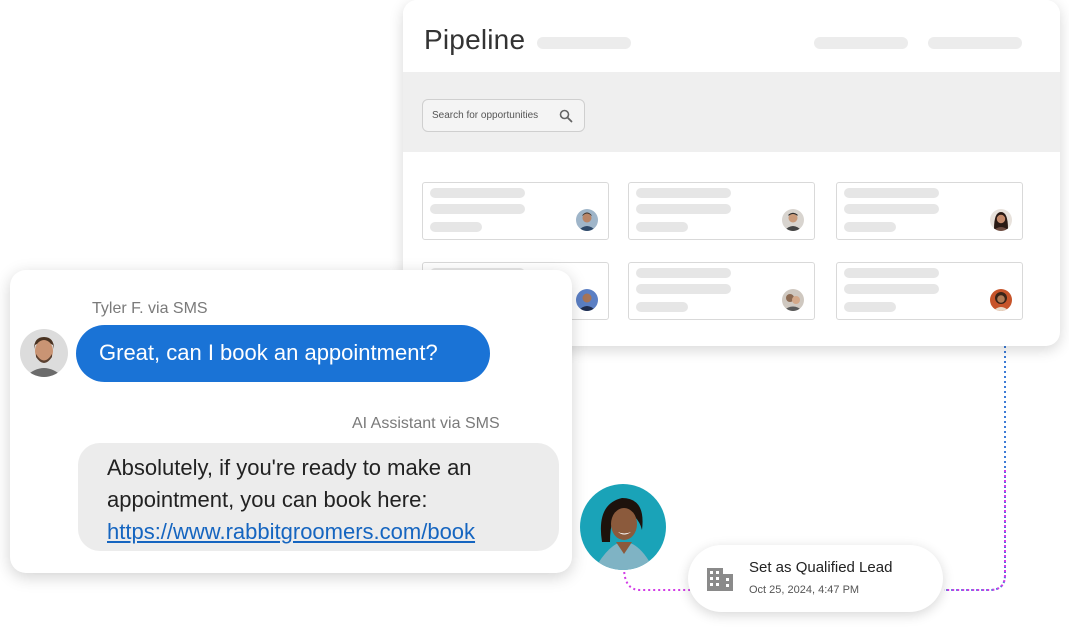 This screenshot has height=633, width=1069. Describe the element at coordinates (731, 112) in the screenshot. I see `pipeline-toolbar: Search for opportunities` at that location.